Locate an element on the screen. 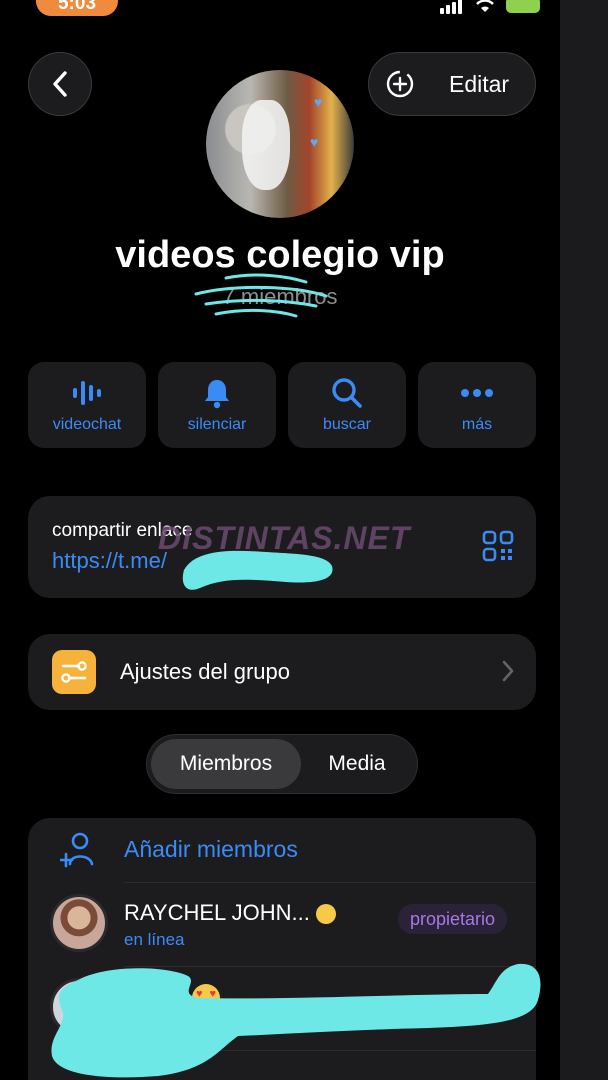  member-status: en línea is located at coordinates (154, 939).